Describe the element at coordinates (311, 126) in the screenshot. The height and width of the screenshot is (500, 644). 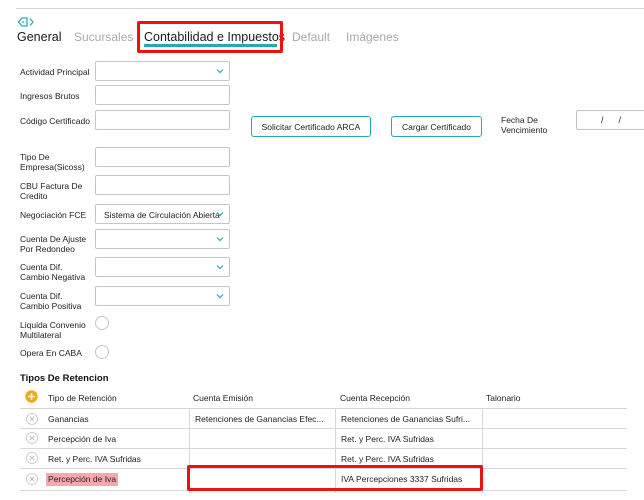
I see `solicitar-certificado-button: Solicitar Certificado ARCA` at that location.